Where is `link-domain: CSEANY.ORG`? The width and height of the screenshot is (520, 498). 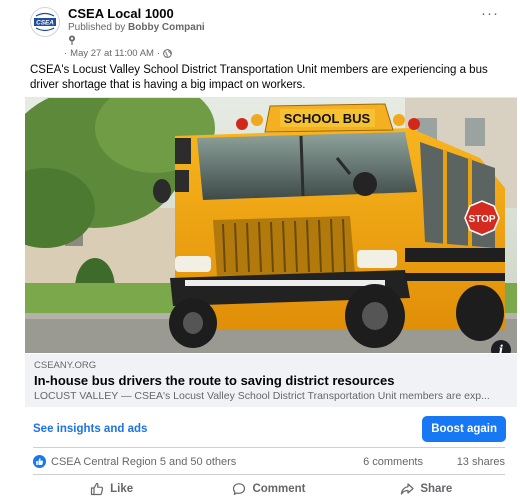 link-domain: CSEANY.ORG is located at coordinates (65, 365).